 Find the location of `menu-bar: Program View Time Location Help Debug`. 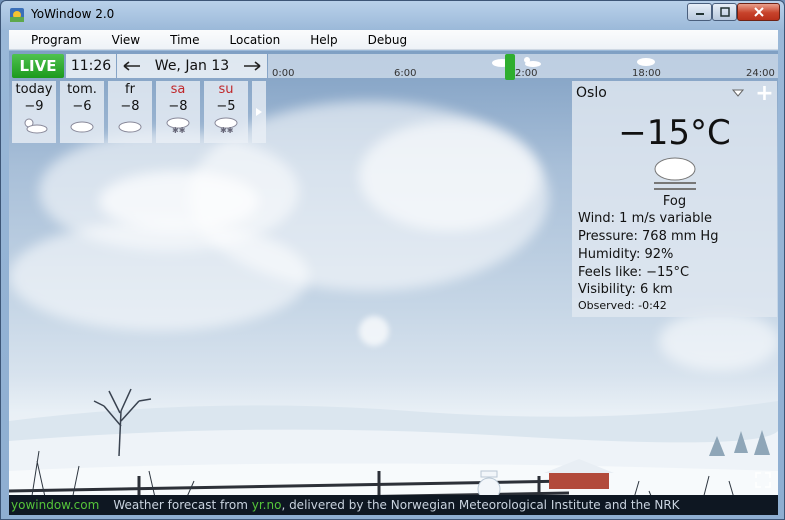

menu-bar: Program View Time Location Help Debug is located at coordinates (393, 40).